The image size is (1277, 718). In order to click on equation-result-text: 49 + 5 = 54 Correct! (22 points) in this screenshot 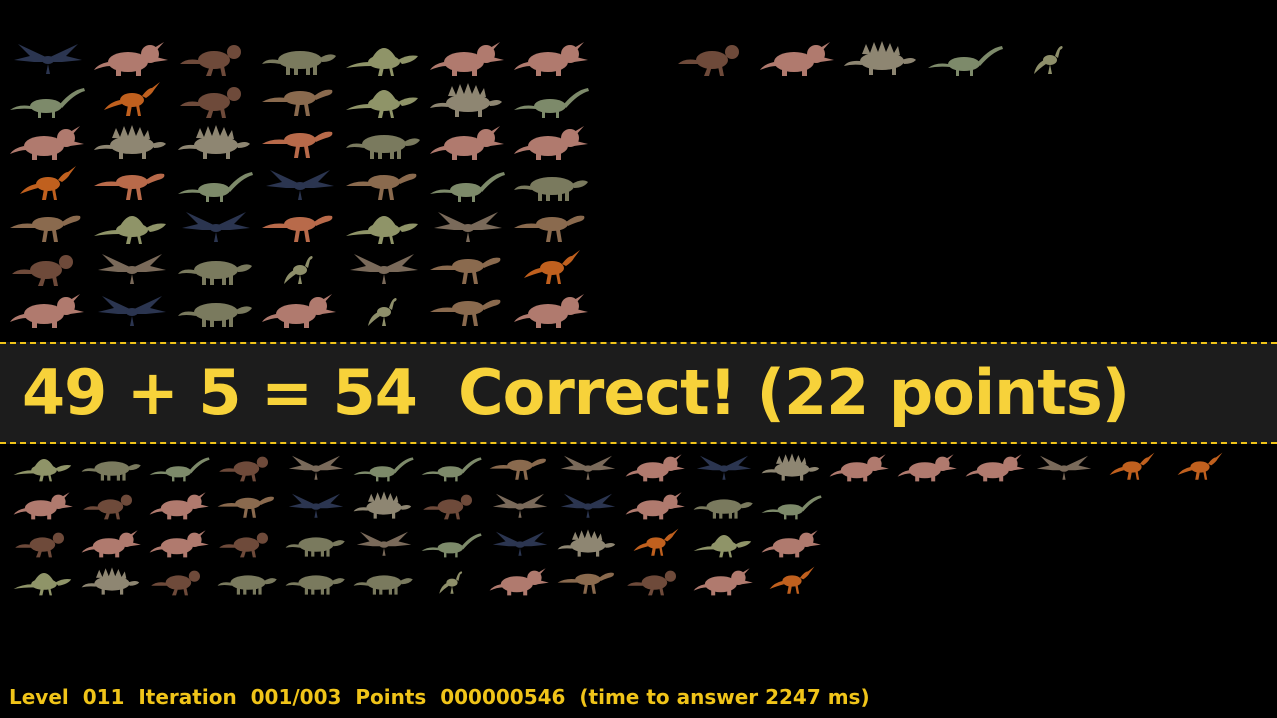, I will do `click(576, 392)`.